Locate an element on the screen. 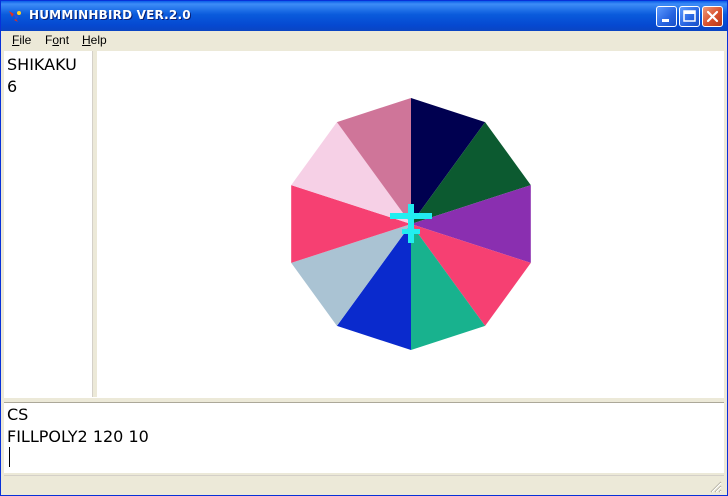  menu-help: Help is located at coordinates (94, 40).